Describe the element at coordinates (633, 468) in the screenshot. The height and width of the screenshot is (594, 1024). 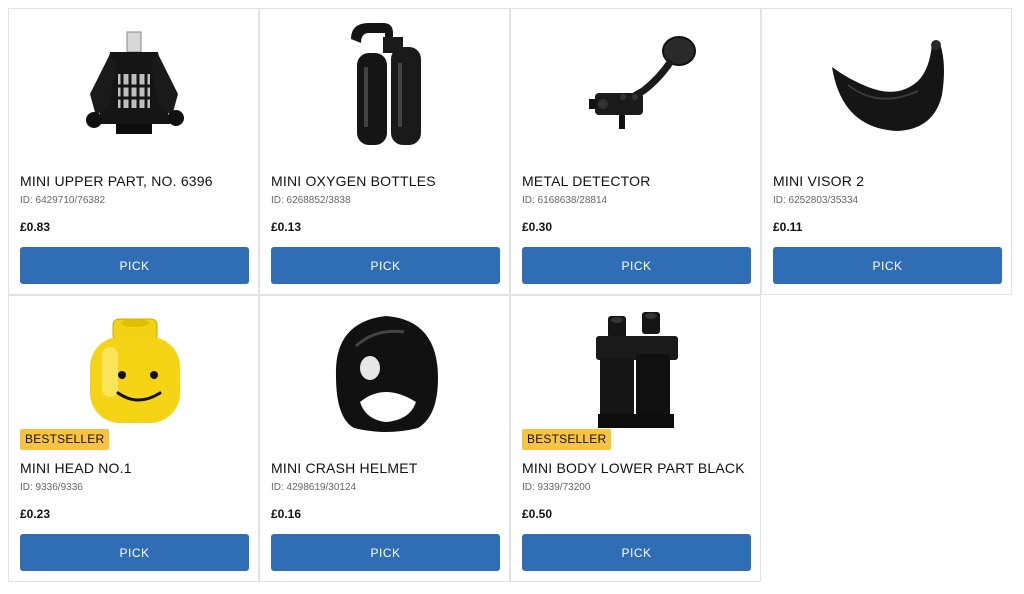
I see `product-name: MINI BODY LOWER PART BLACK` at that location.